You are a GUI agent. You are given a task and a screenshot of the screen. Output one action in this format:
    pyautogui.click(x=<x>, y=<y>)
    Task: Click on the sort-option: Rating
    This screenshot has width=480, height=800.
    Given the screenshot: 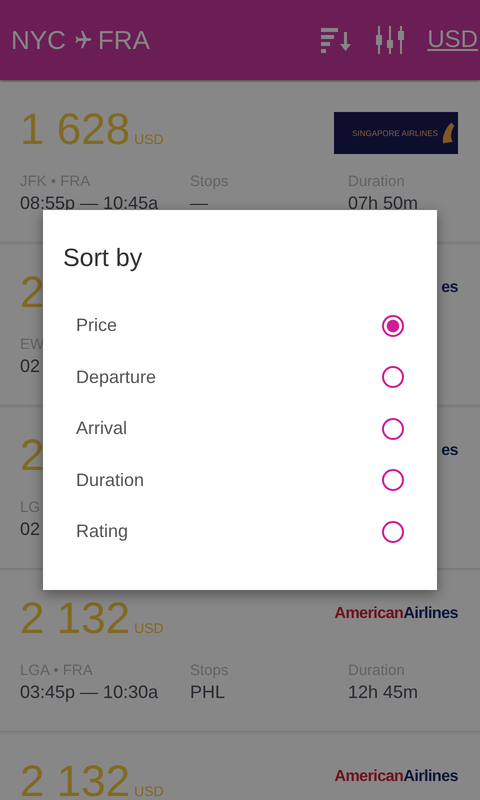 What is the action you would take?
    pyautogui.click(x=102, y=531)
    